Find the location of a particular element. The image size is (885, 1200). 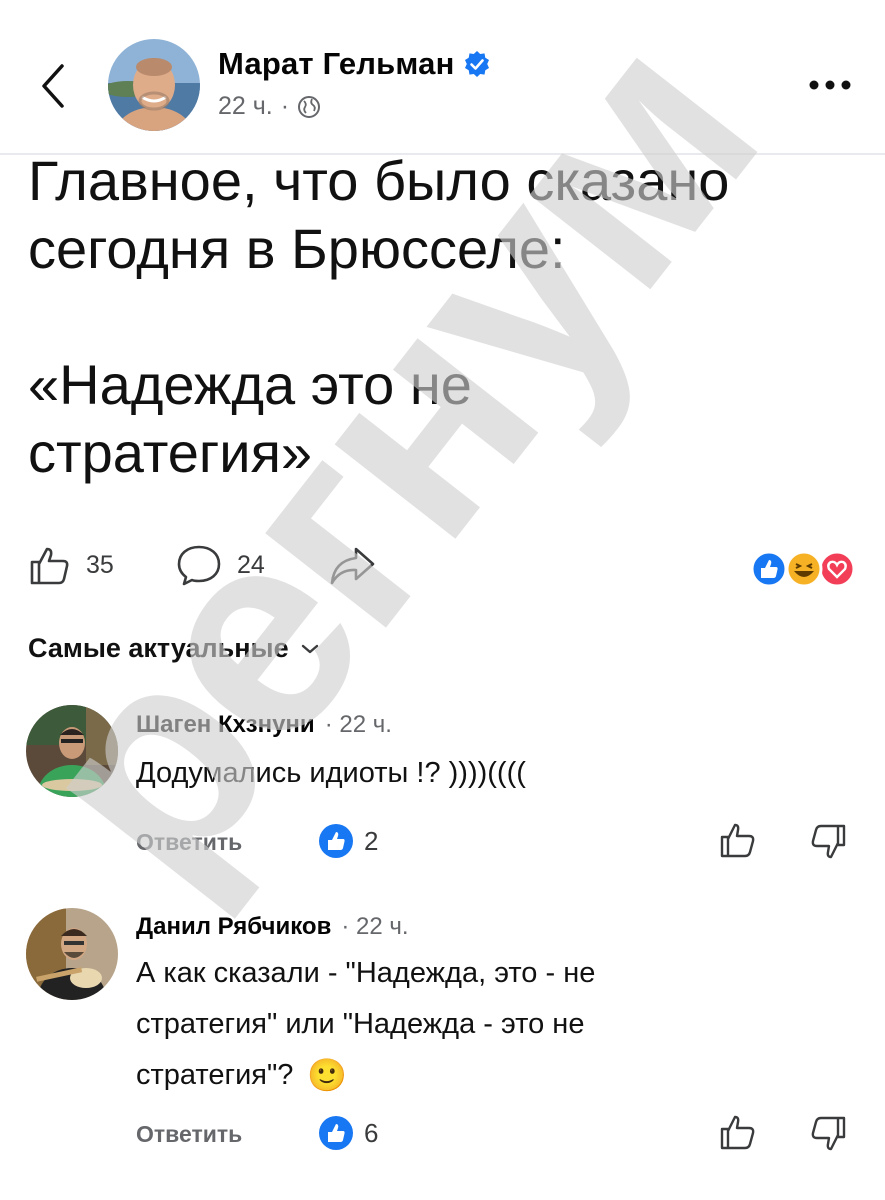

chevron-down-icon is located at coordinates (309, 648).